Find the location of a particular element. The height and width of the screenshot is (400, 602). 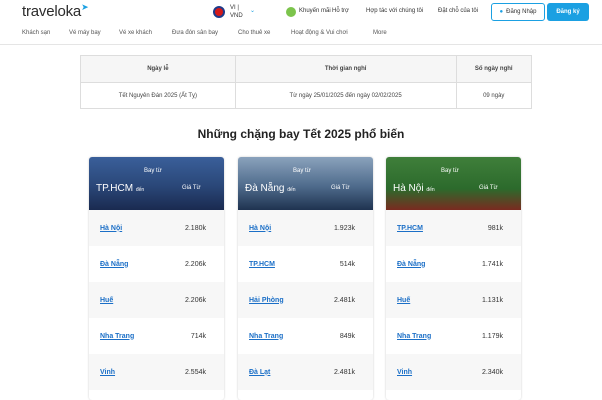

origin-city: TP.HCM đến is located at coordinates (120, 188).